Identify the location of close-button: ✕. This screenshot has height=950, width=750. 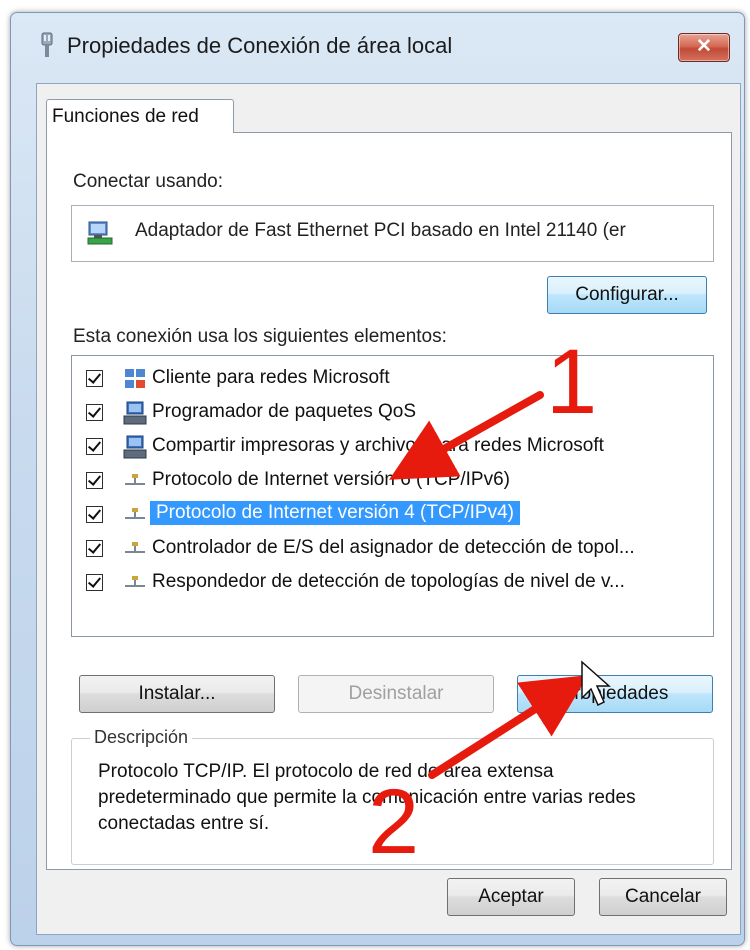
(704, 47).